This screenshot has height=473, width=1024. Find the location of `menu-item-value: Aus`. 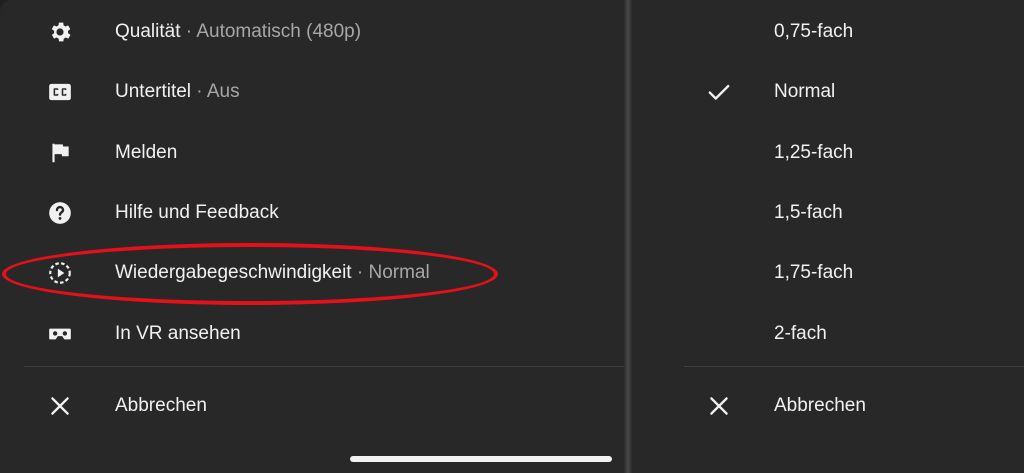

menu-item-value: Aus is located at coordinates (223, 91).